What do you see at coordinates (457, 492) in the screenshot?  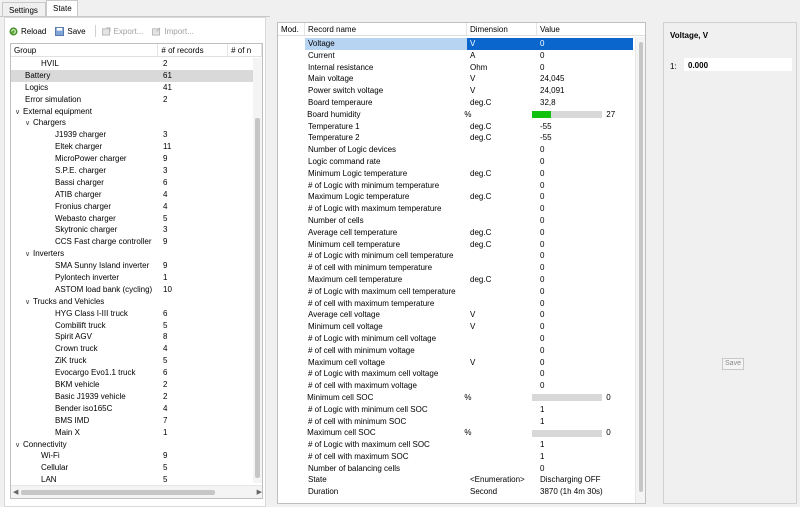 I see `record-row: Duration Second 3870 (1h 4m 30s)` at bounding box center [457, 492].